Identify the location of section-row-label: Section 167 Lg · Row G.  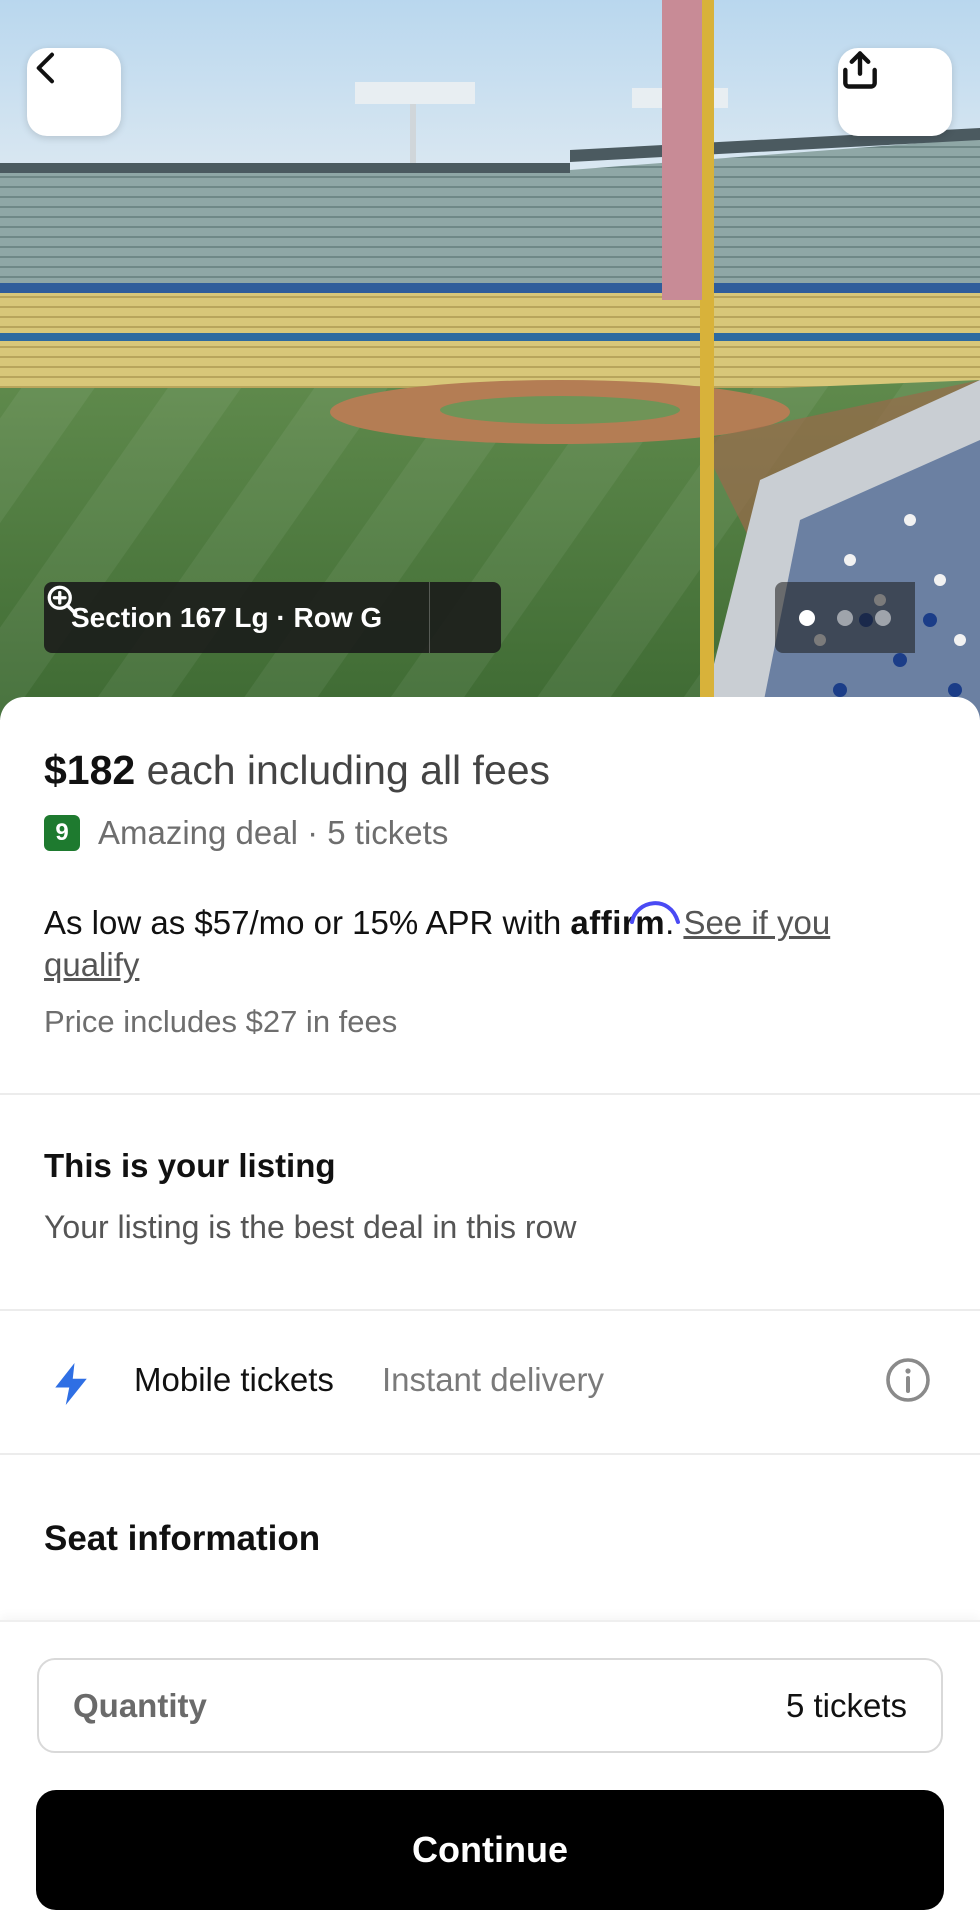
(227, 617).